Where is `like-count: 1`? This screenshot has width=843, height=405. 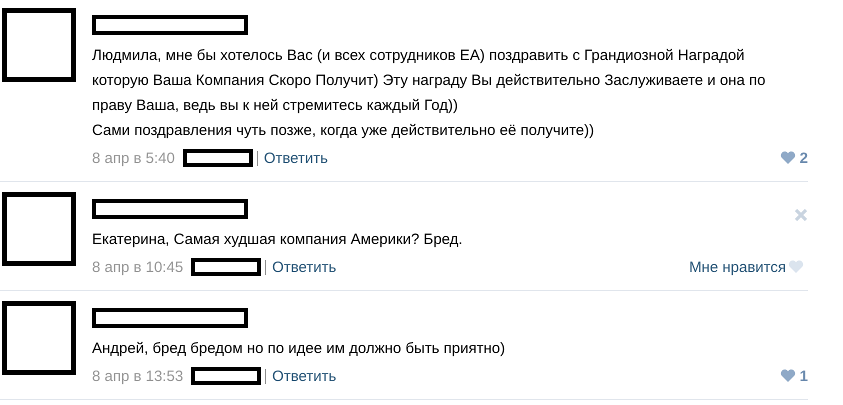 like-count: 1 is located at coordinates (804, 376).